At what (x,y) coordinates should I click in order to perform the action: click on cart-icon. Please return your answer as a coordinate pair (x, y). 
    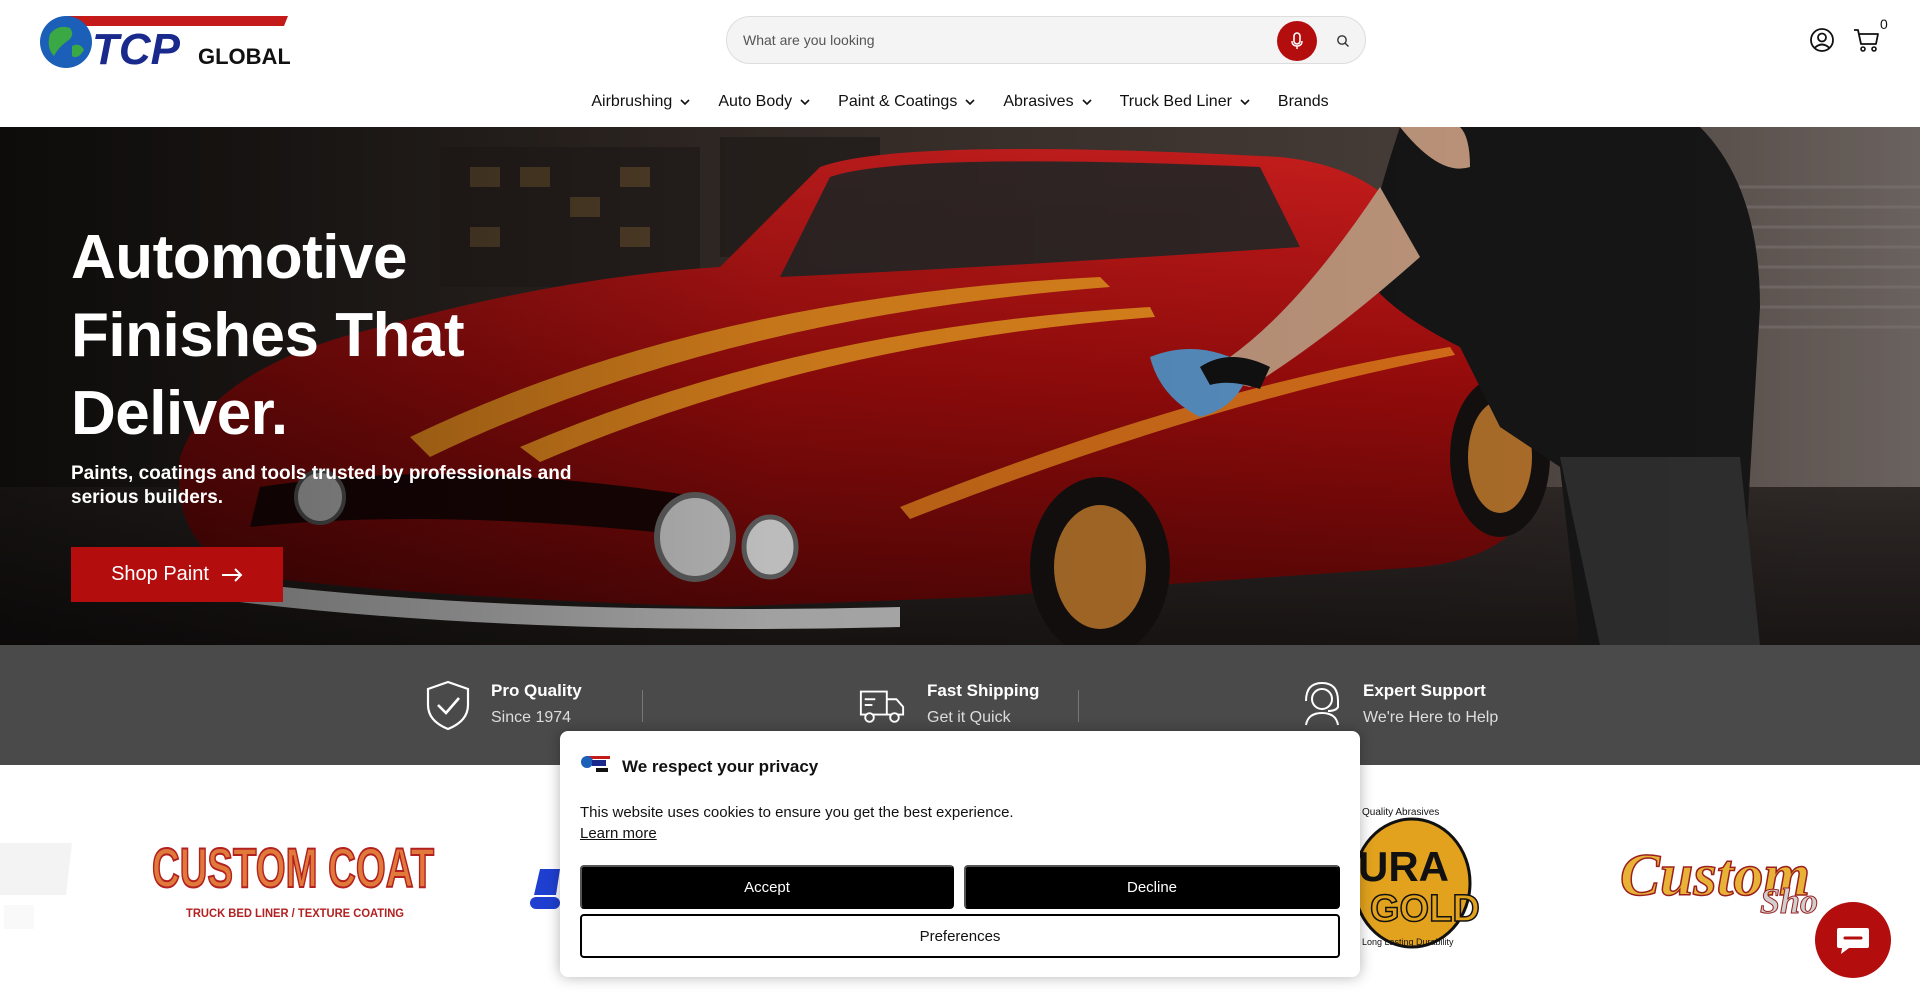
    Looking at the image, I should click on (1866, 40).